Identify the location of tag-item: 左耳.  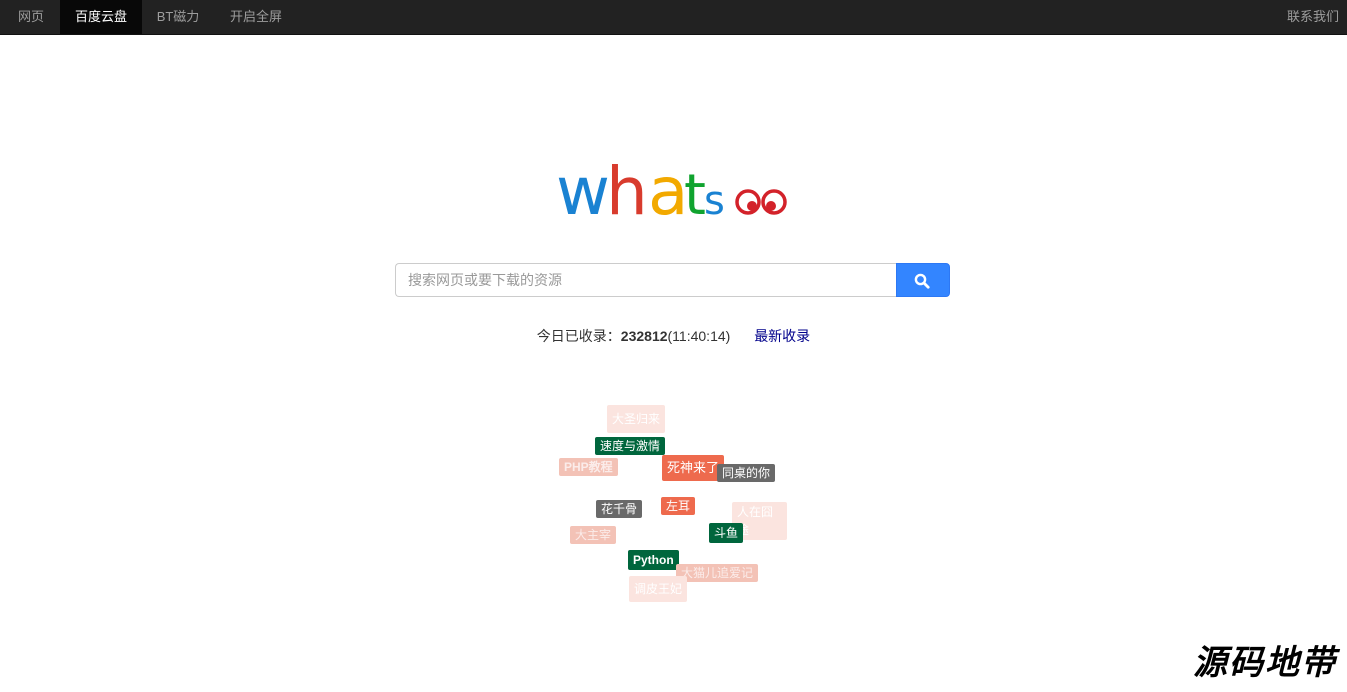
(678, 506).